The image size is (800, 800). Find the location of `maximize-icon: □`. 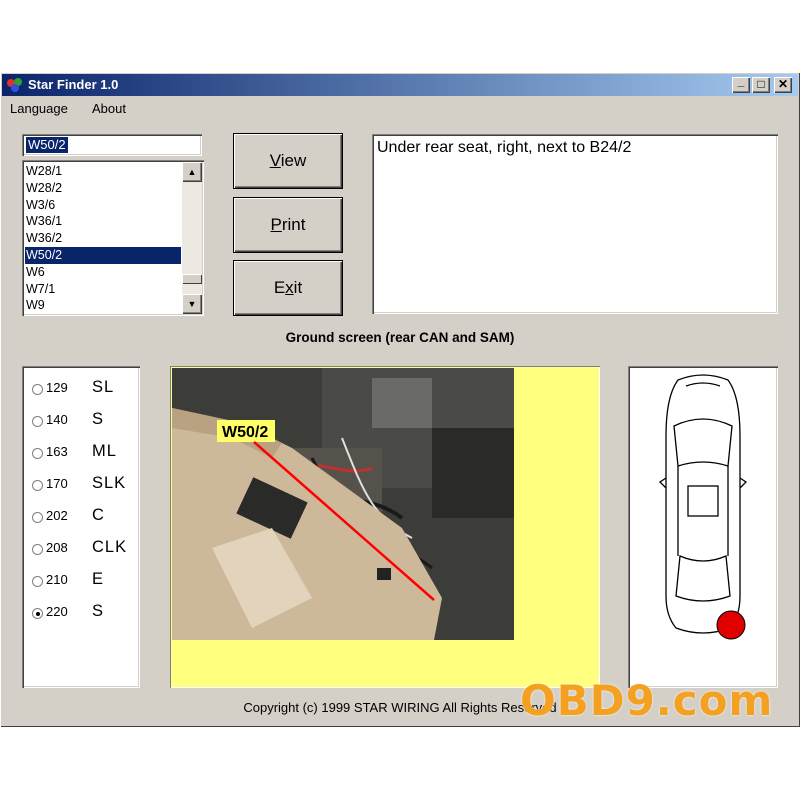

maximize-icon: □ is located at coordinates (761, 84).